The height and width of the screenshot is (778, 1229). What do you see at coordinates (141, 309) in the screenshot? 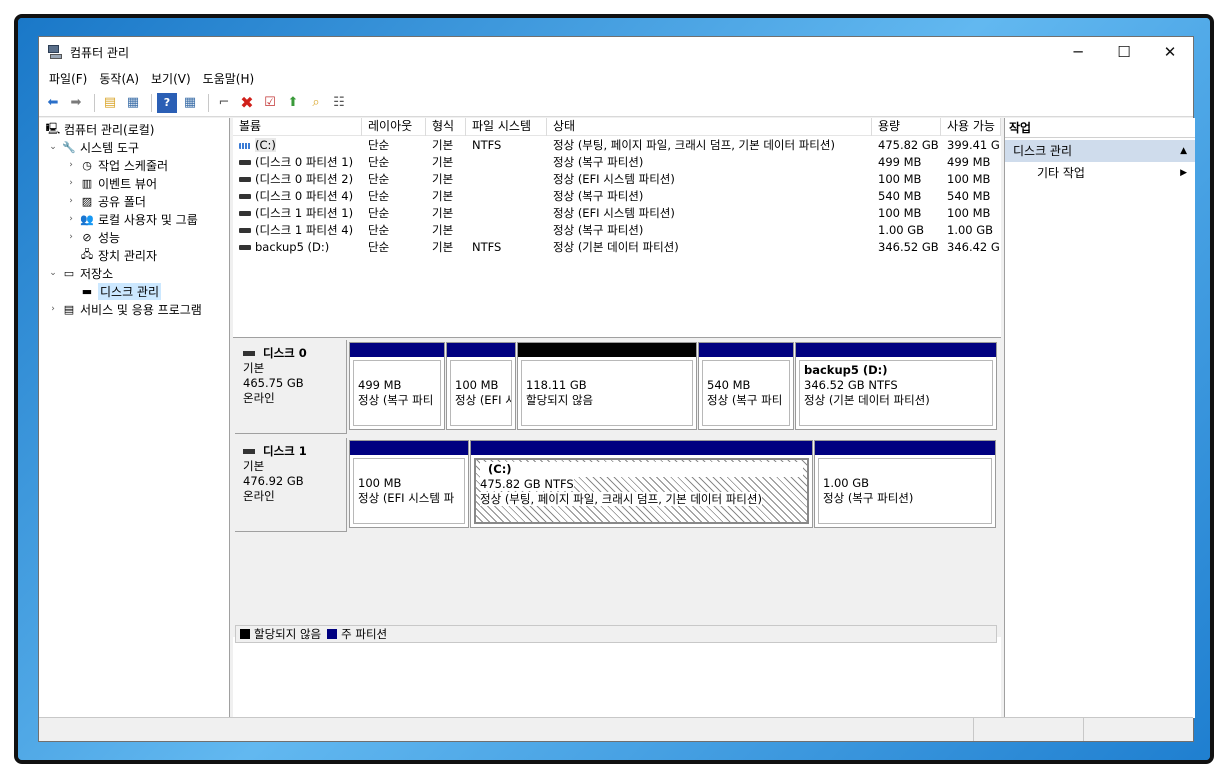
I see `tree-item-label: 서비스 및 응용 프로그램` at bounding box center [141, 309].